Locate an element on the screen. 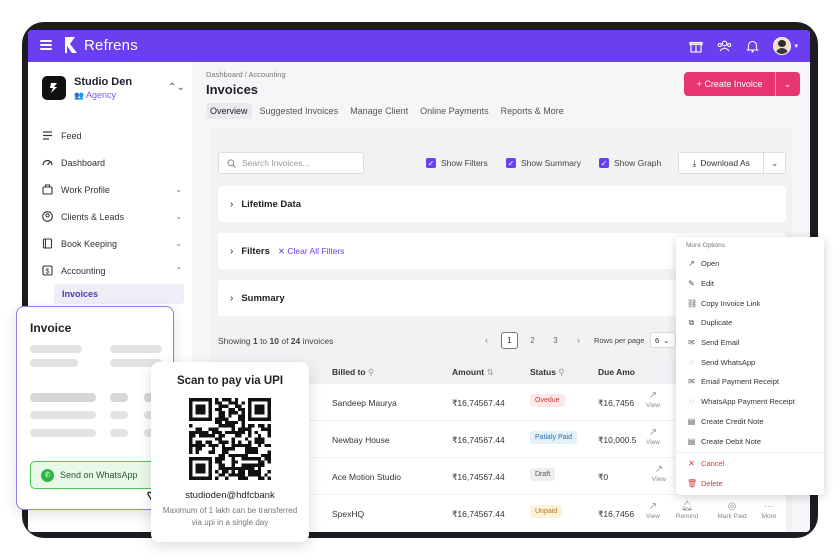 The width and height of the screenshot is (840, 560). sidebar-item-label: Book Keeping is located at coordinates (89, 243).